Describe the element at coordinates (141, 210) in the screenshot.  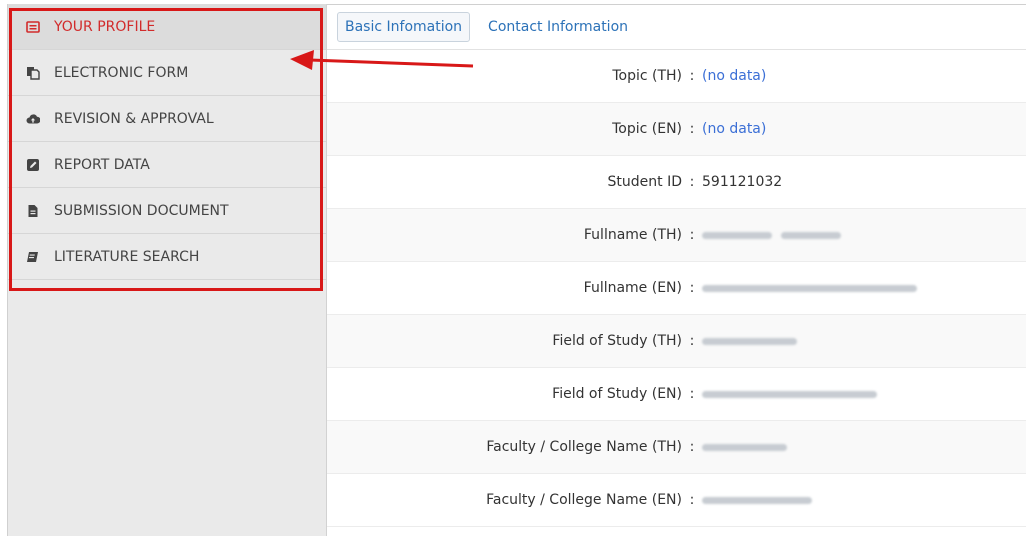
I see `sidebar-item-label: SUBMISSION DOCUMENT` at that location.